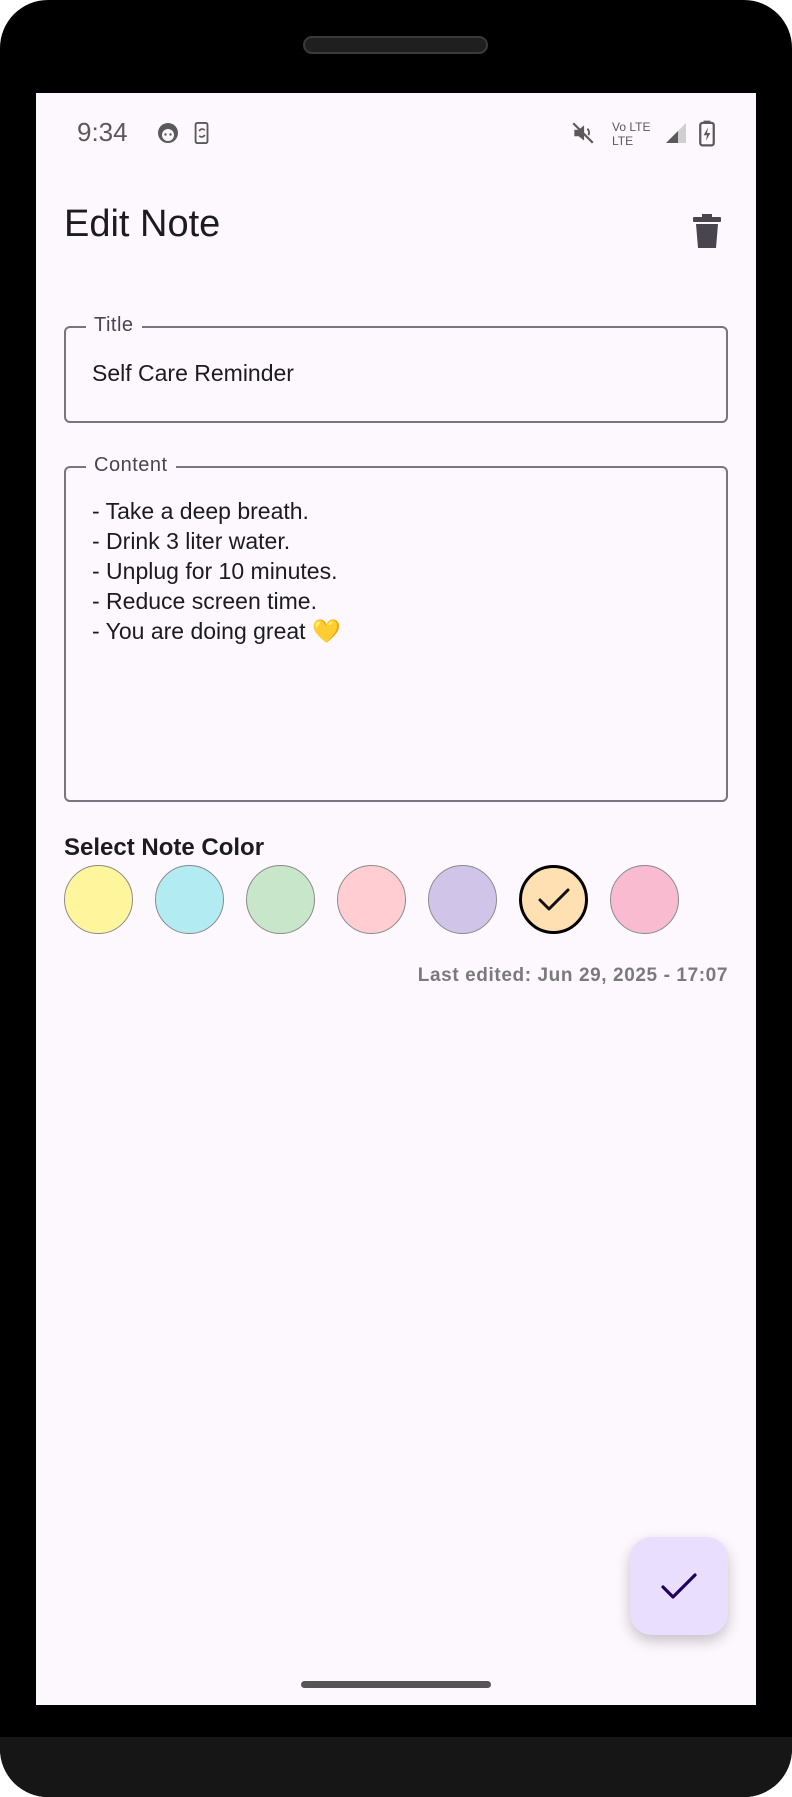 Image resolution: width=792 pixels, height=1797 pixels. I want to click on trash-icon, so click(707, 231).